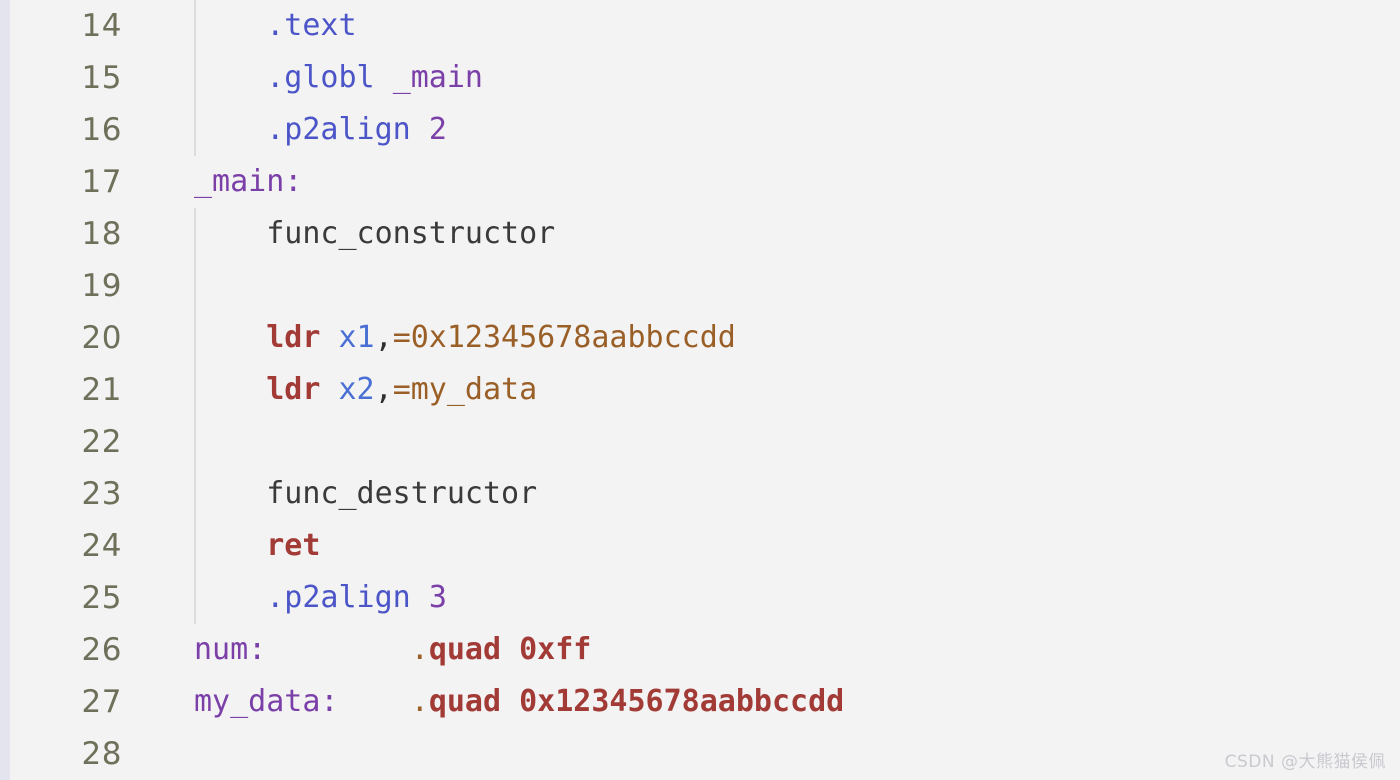 Image resolution: width=1400 pixels, height=780 pixels. What do you see at coordinates (392, 650) in the screenshot?
I see `code-line-content: num: .quad 0xff` at bounding box center [392, 650].